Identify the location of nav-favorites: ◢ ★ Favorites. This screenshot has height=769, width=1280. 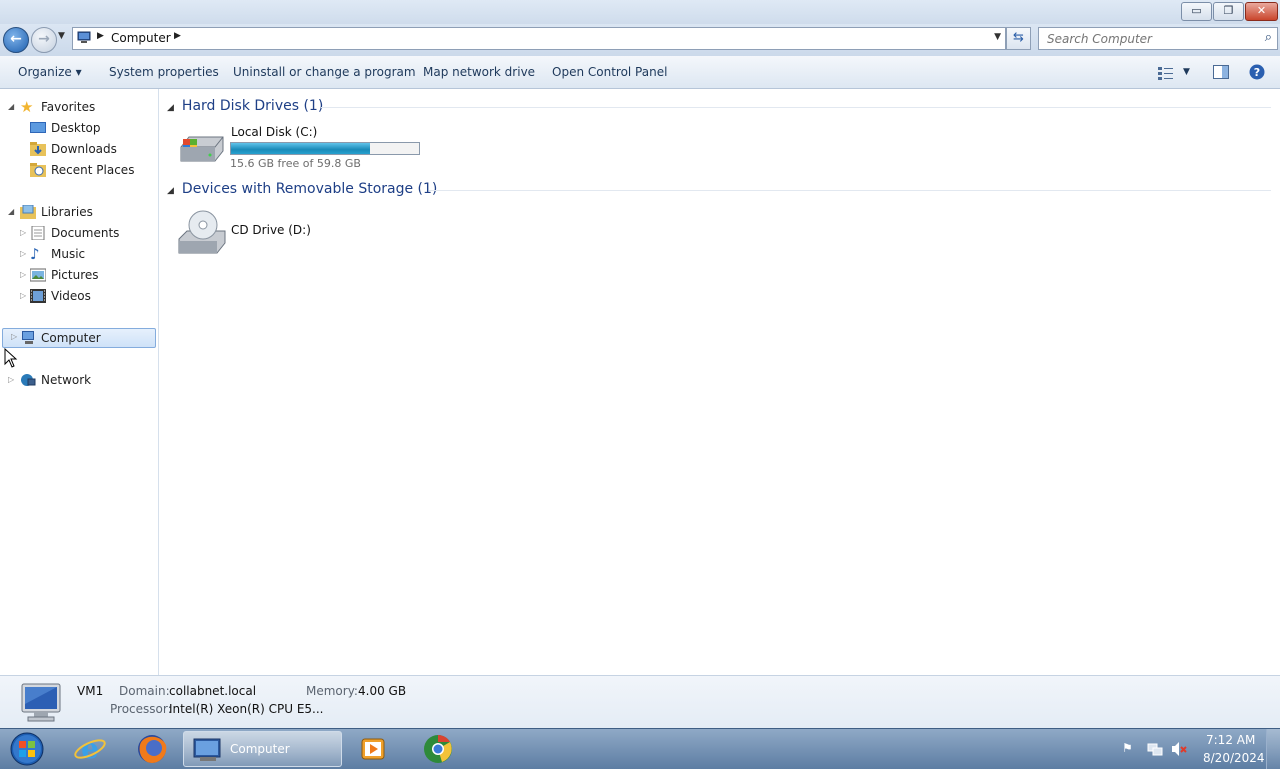
(78, 107).